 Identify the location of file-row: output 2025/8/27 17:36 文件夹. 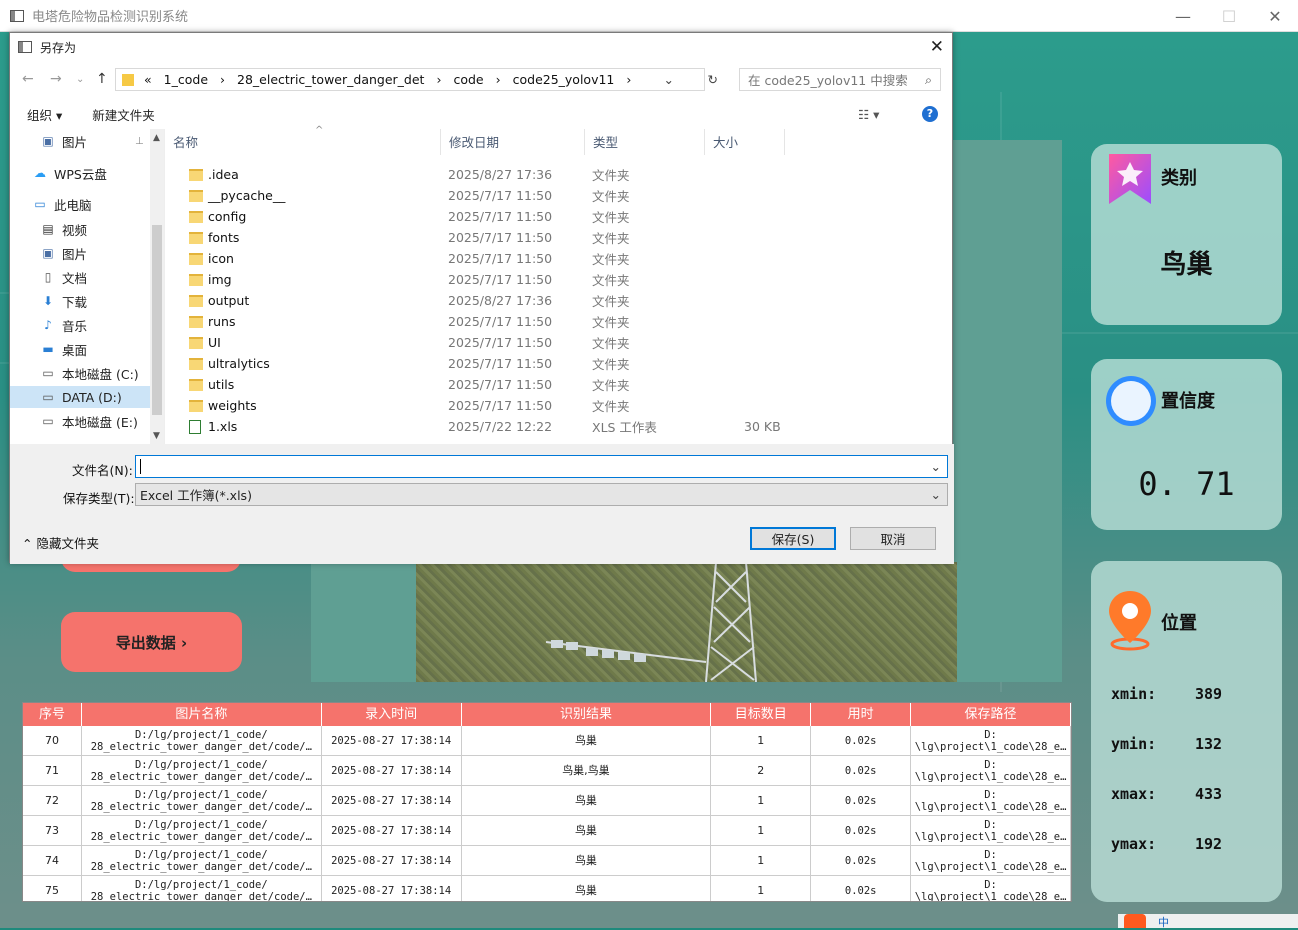
(559, 300).